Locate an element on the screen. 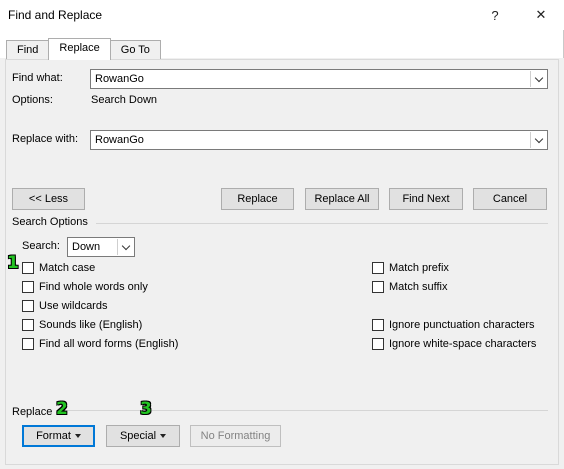 The width and height of the screenshot is (564, 469). sounds-like-checkbox is located at coordinates (28, 325).